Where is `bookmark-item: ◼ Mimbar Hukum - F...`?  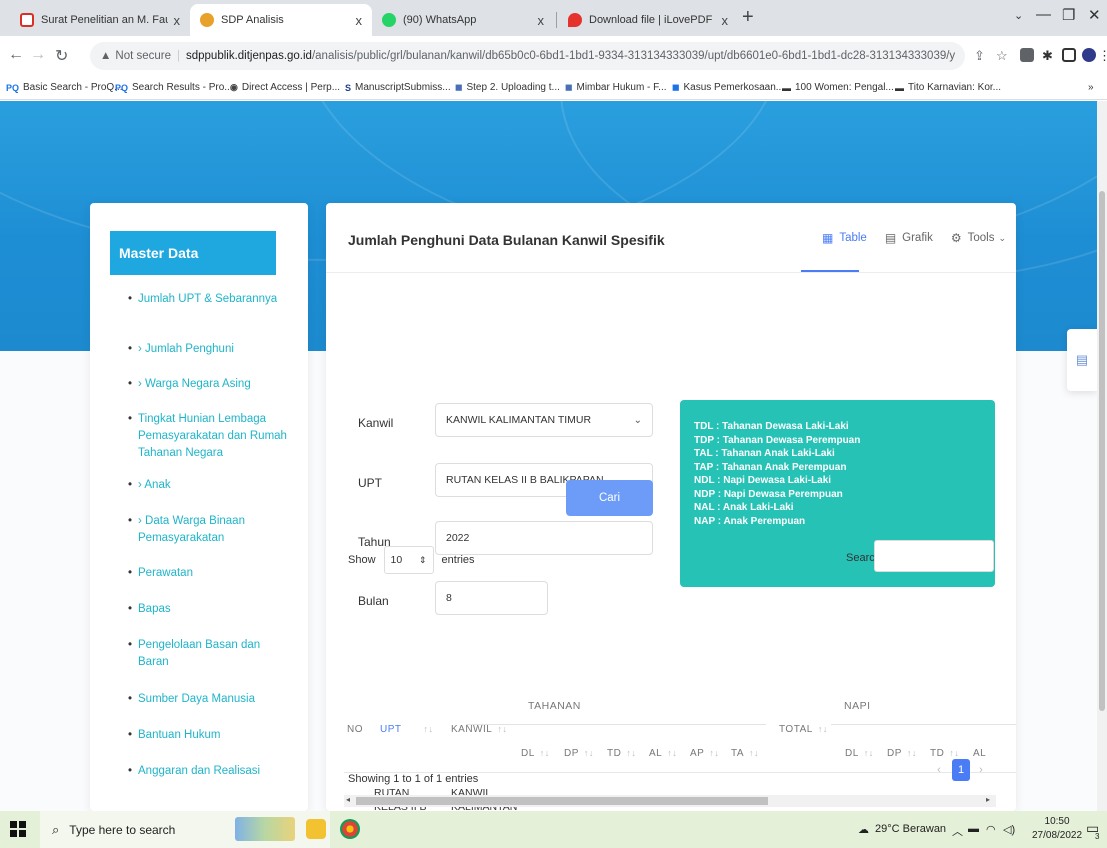 bookmark-item: ◼ Mimbar Hukum - F... is located at coordinates (616, 87).